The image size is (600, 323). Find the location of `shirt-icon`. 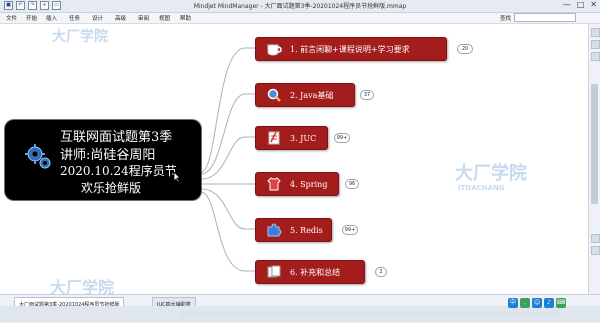

shirt-icon is located at coordinates (274, 184).